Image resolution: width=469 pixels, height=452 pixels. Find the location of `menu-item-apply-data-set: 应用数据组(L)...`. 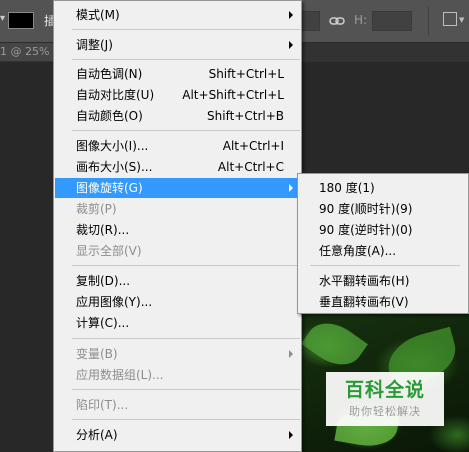

menu-item-apply-data-set: 应用数据组(L)... is located at coordinates (177, 375).